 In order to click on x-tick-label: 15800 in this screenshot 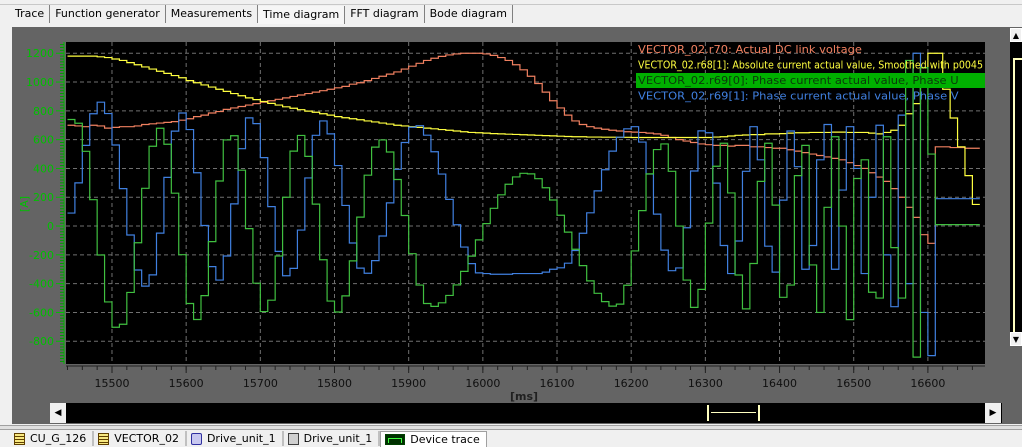, I will do `click(334, 383)`.